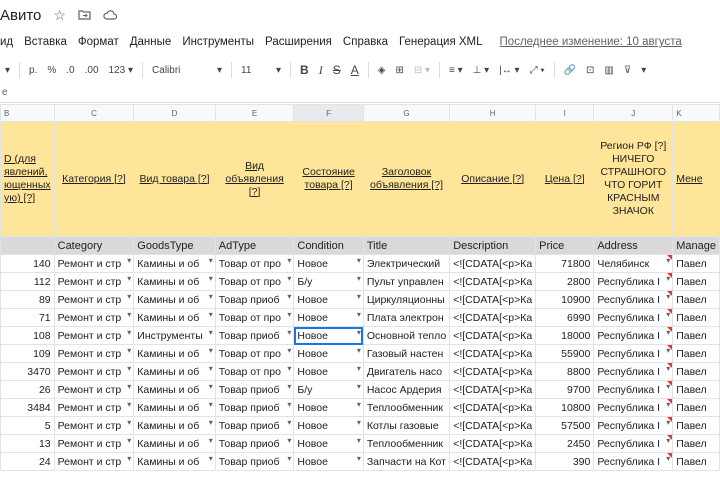 This screenshot has width=720, height=480. I want to click on header-cell-category: Категория [?], so click(94, 179).